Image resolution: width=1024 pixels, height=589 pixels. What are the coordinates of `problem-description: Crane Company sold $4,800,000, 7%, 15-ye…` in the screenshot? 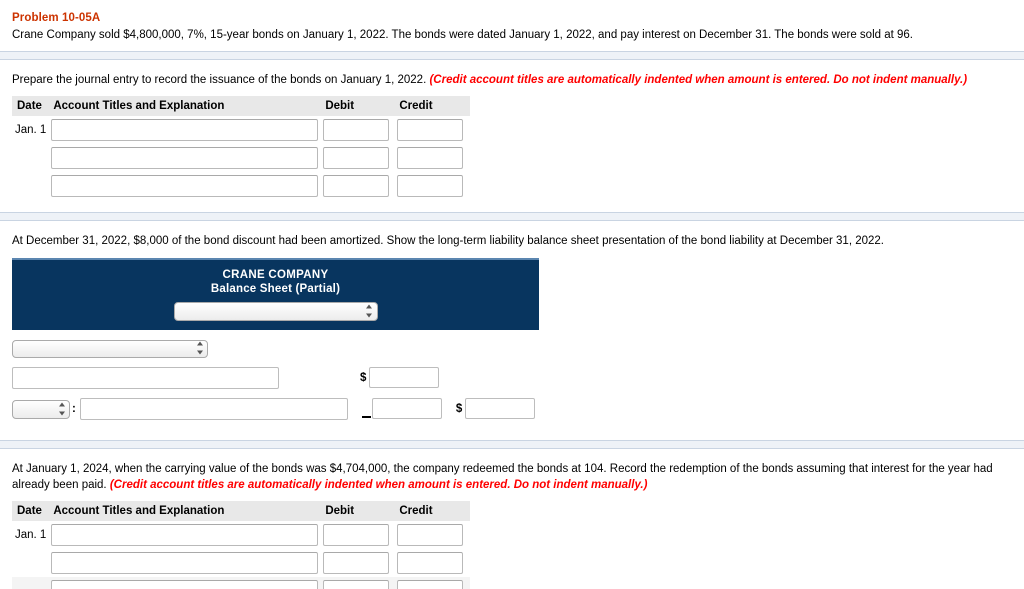 It's located at (462, 35).